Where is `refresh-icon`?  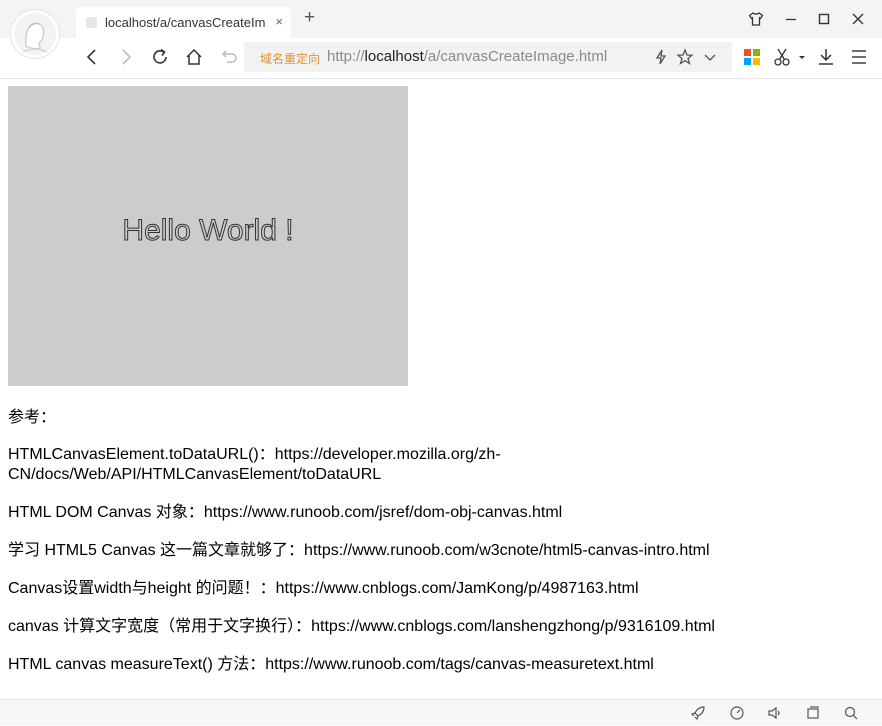 refresh-icon is located at coordinates (160, 57).